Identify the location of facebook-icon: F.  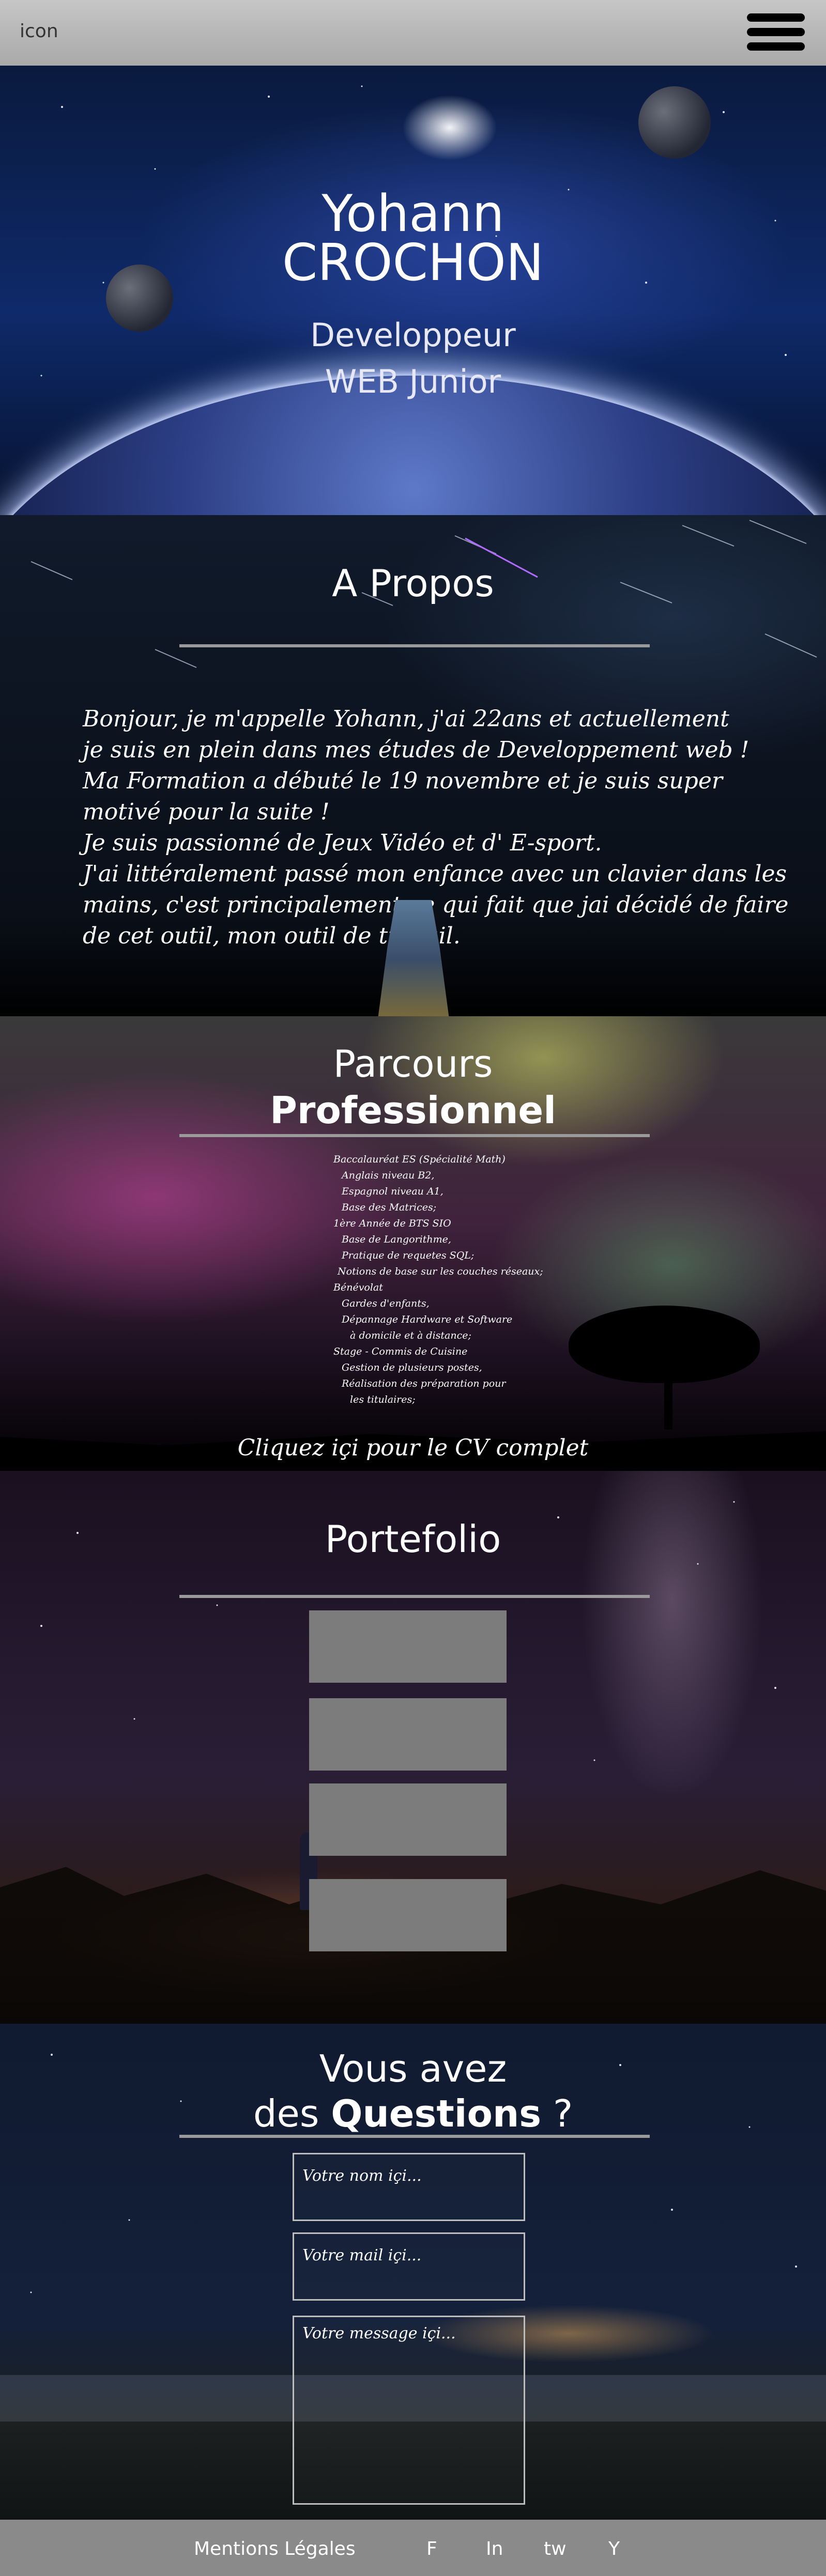
(431, 2548).